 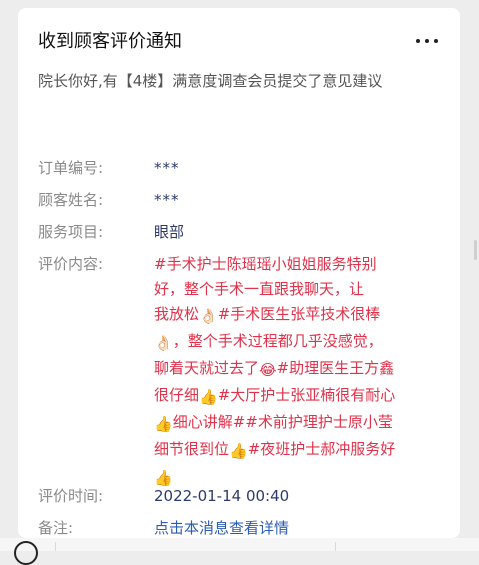 What do you see at coordinates (71, 200) in the screenshot?
I see `customer-name-label: 顾客姓名:` at bounding box center [71, 200].